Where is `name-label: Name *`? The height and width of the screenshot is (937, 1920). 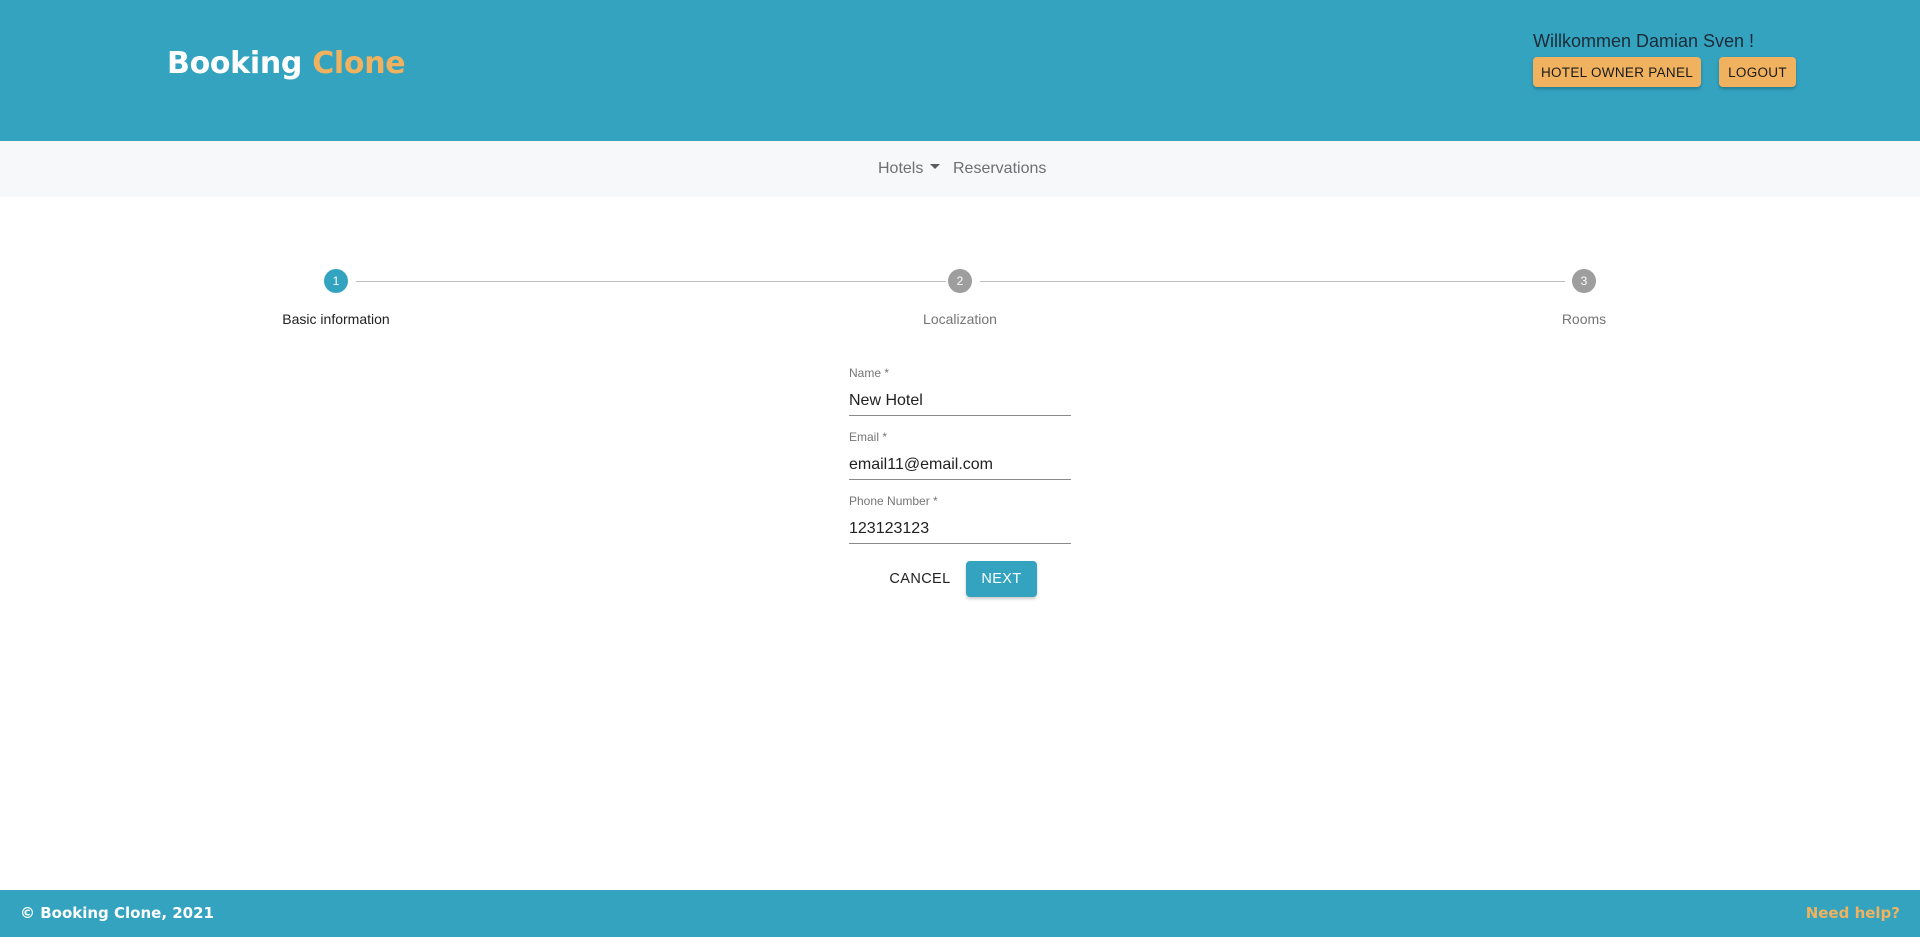 name-label: Name * is located at coordinates (869, 373).